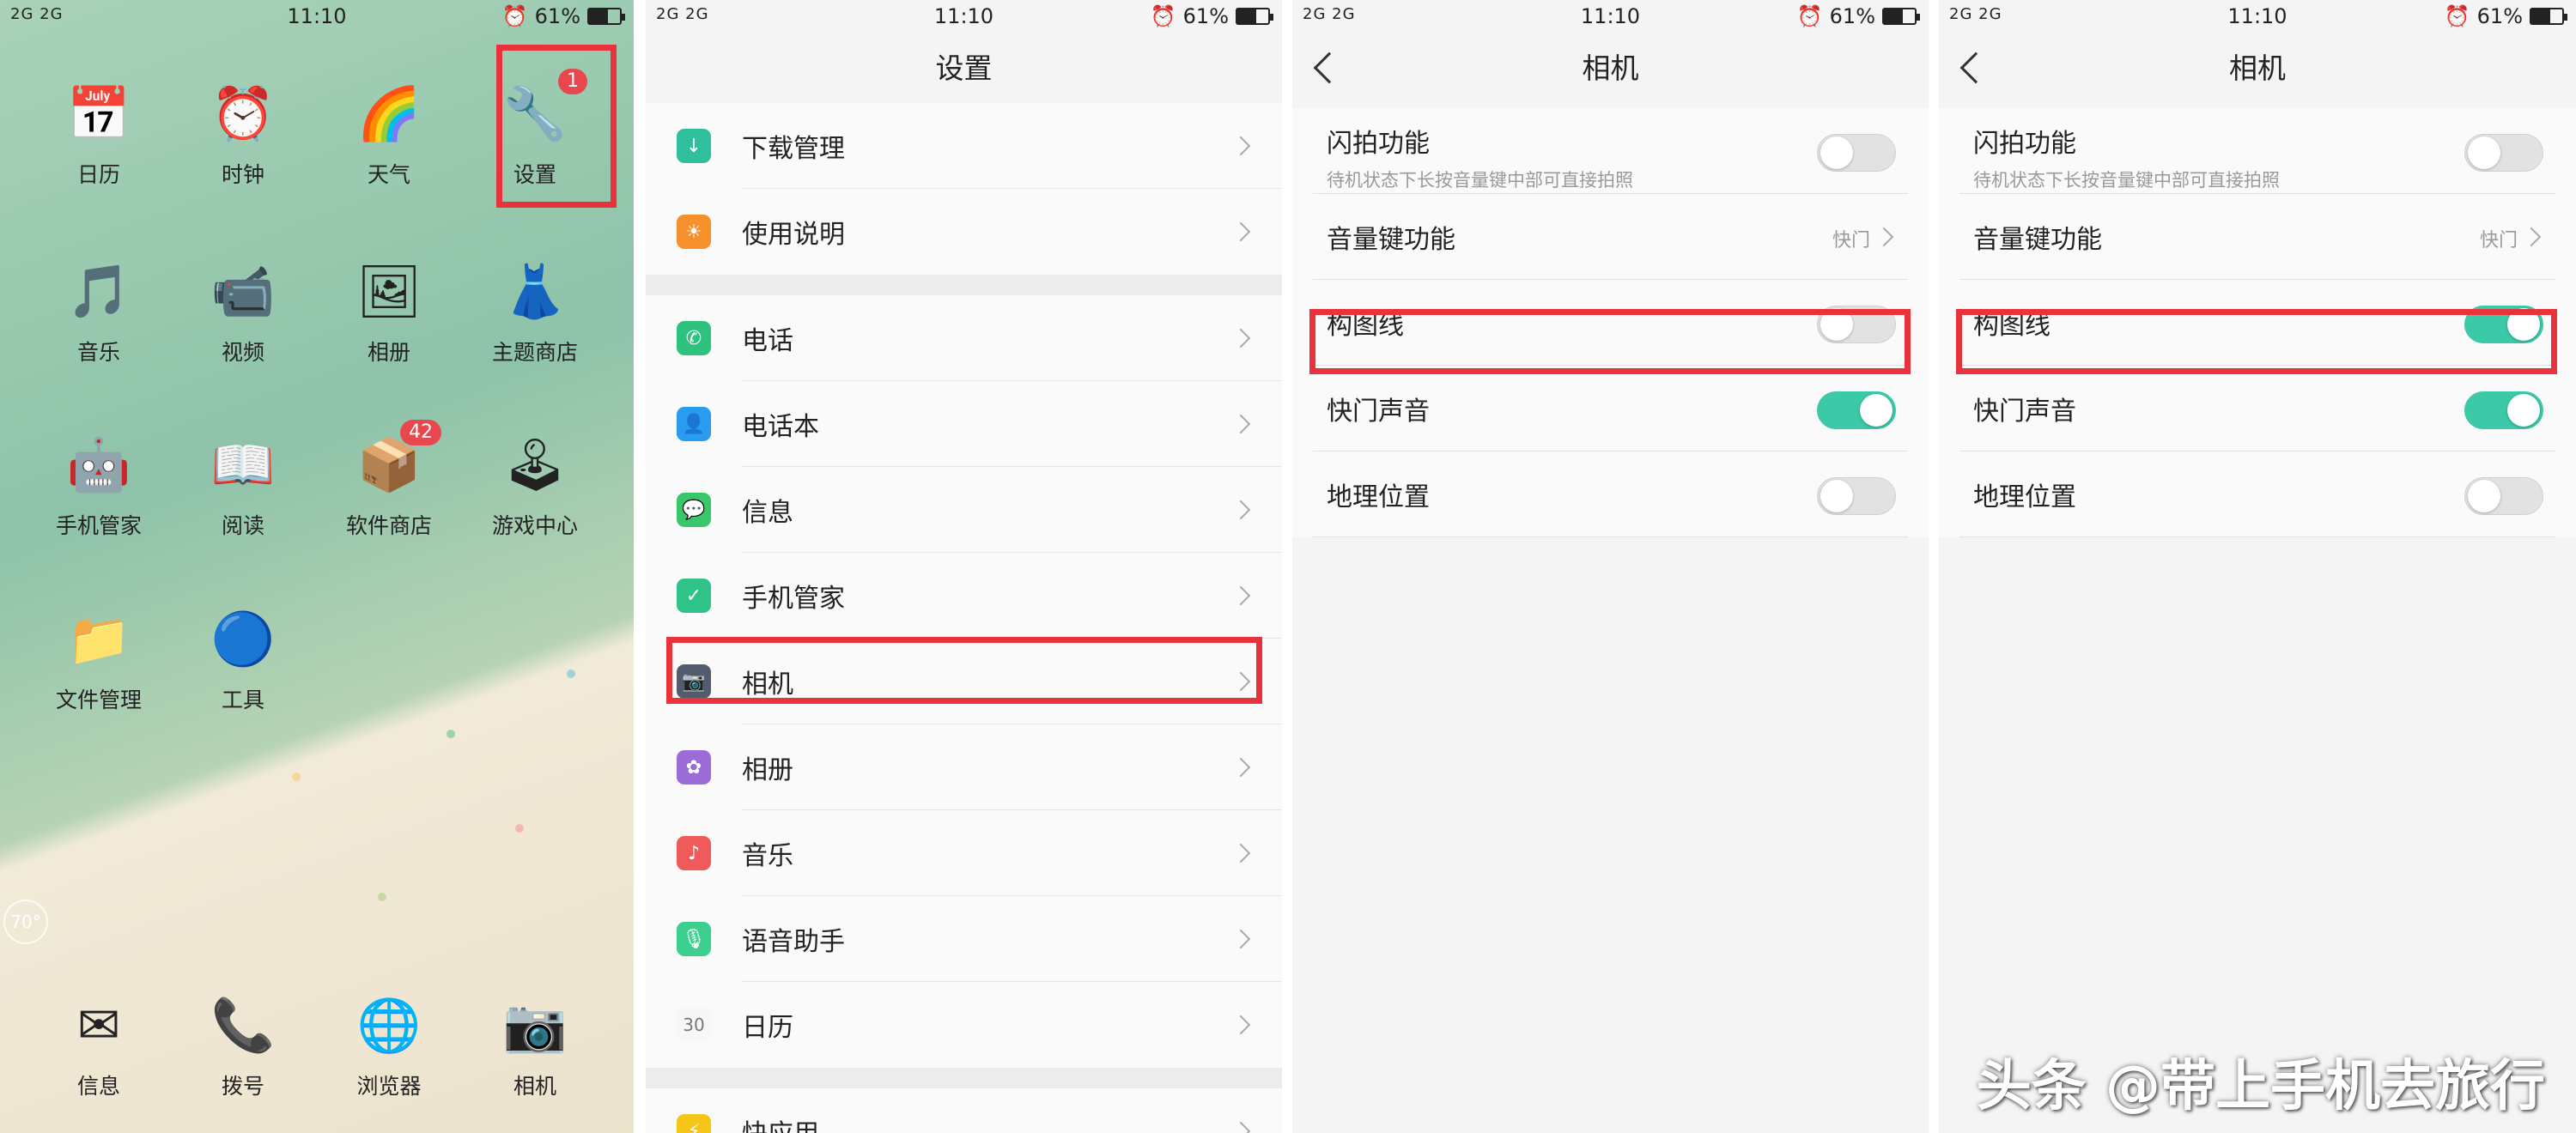 This screenshot has height=1133, width=2576. What do you see at coordinates (964, 939) in the screenshot?
I see `settings-item-mic: 🎙 语音助手` at bounding box center [964, 939].